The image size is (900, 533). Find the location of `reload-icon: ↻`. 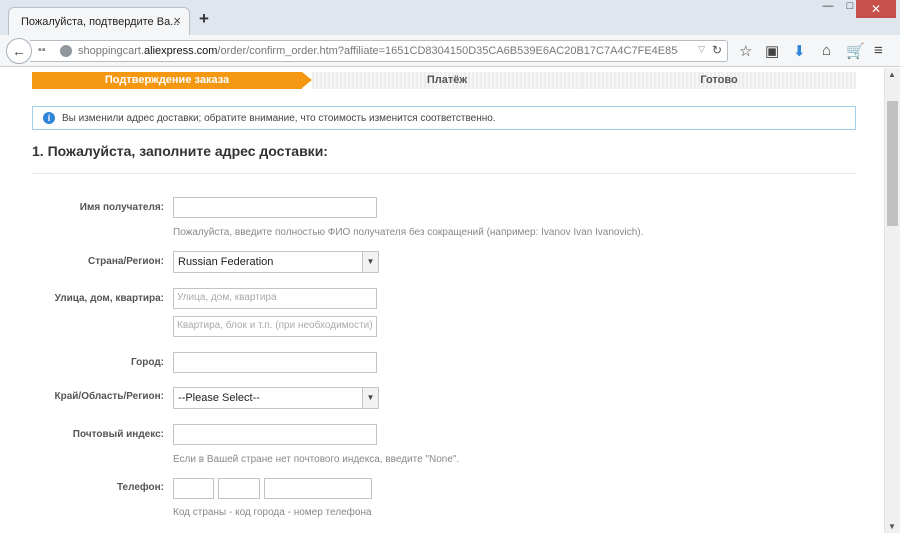

reload-icon: ↻ is located at coordinates (717, 50).